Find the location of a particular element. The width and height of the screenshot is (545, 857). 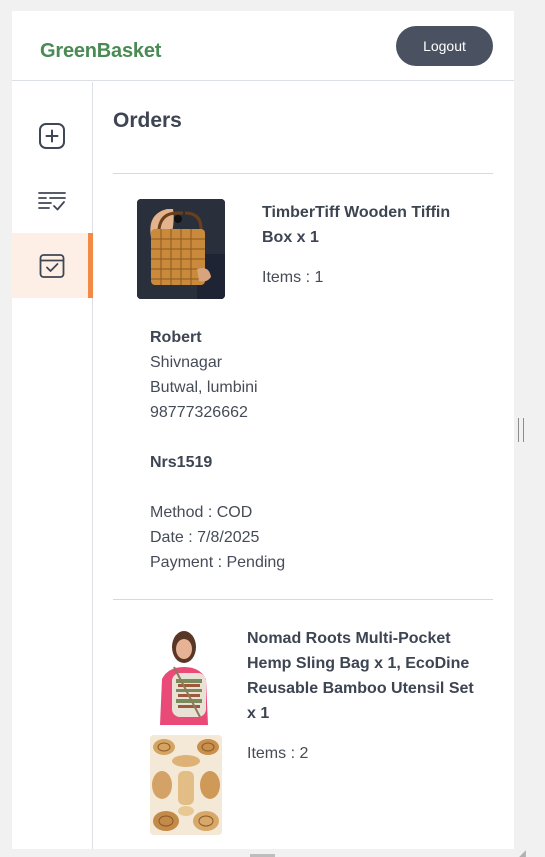

sidebar-item-add is located at coordinates (52, 135).